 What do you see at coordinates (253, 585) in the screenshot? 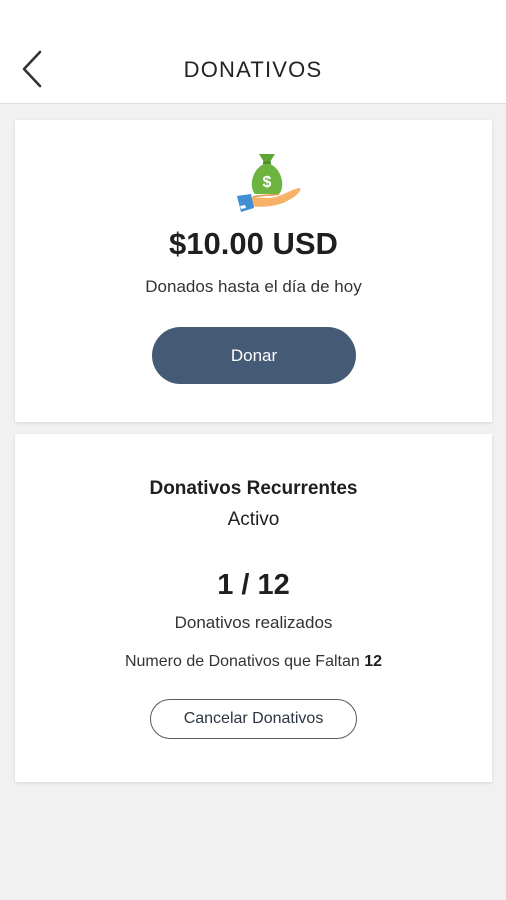
I see `donations-count: 1 / 12` at bounding box center [253, 585].